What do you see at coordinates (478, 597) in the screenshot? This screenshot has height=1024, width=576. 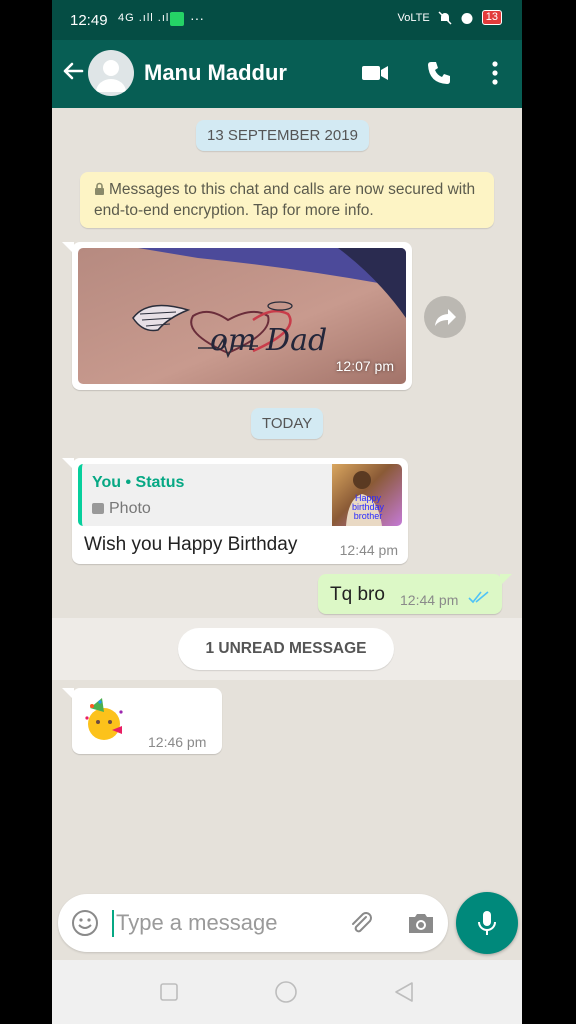 I see `double-blue-tick-icon` at bounding box center [478, 597].